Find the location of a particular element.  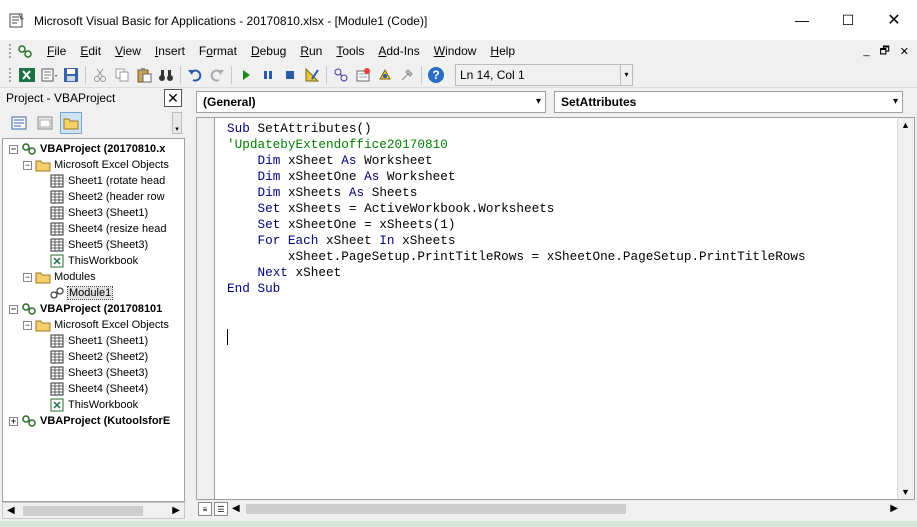

paste-button is located at coordinates (144, 75).